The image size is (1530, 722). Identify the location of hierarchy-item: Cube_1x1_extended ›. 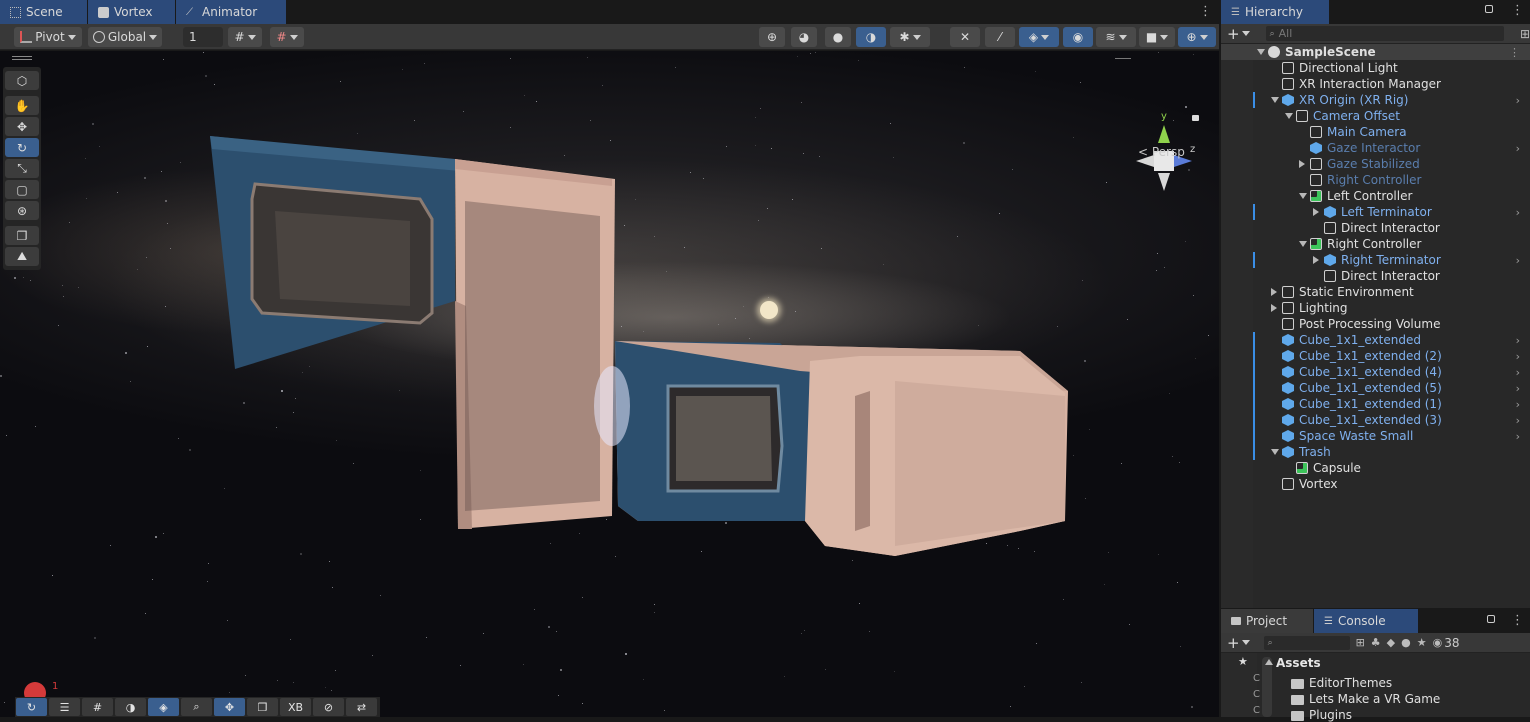
(1375, 340).